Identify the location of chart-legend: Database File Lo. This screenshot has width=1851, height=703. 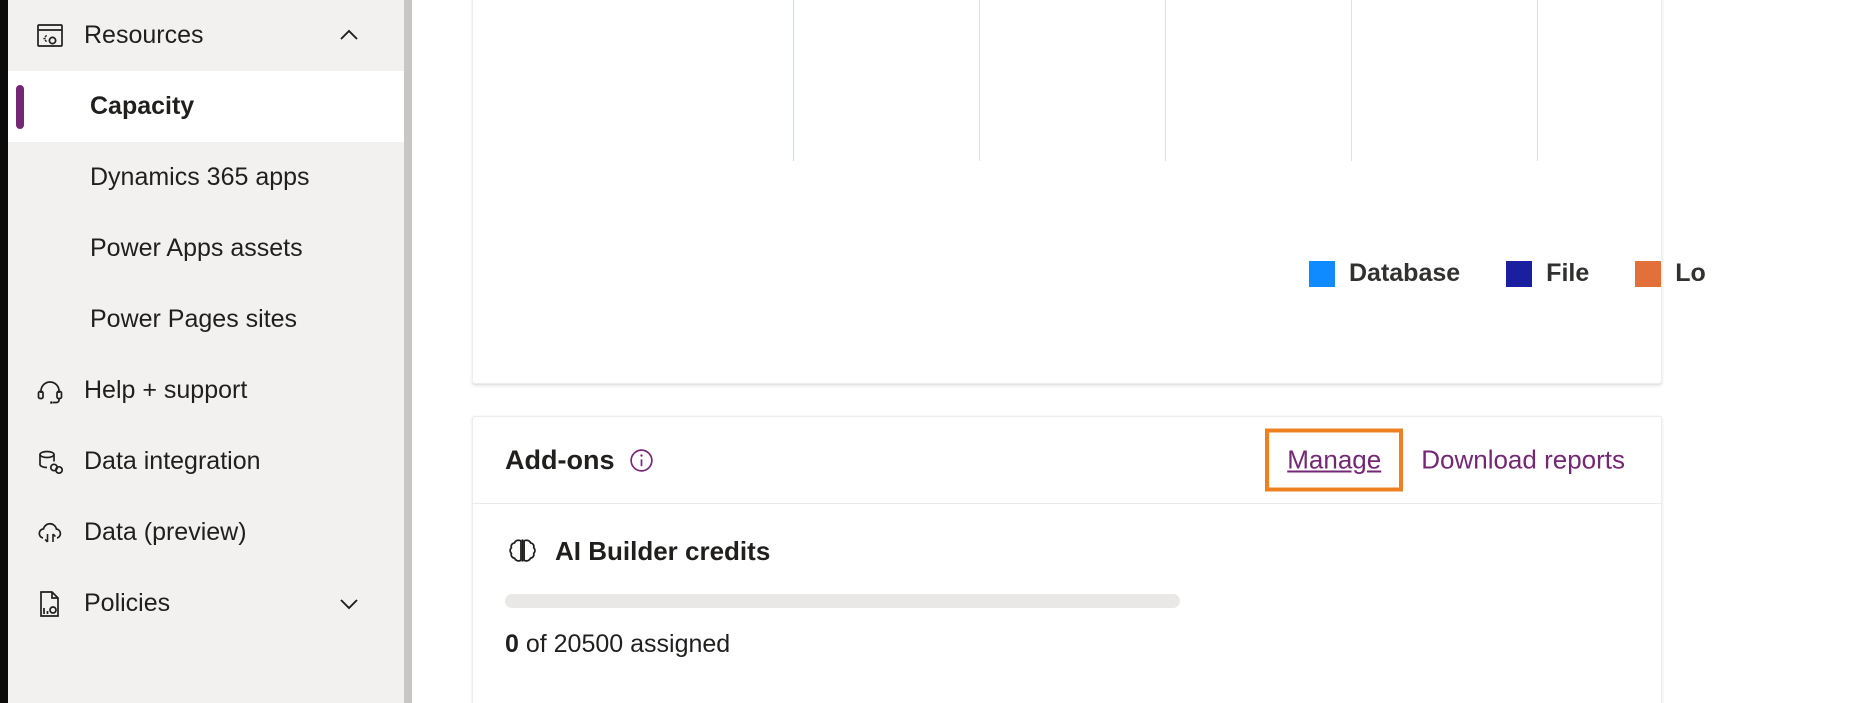
(1530, 273).